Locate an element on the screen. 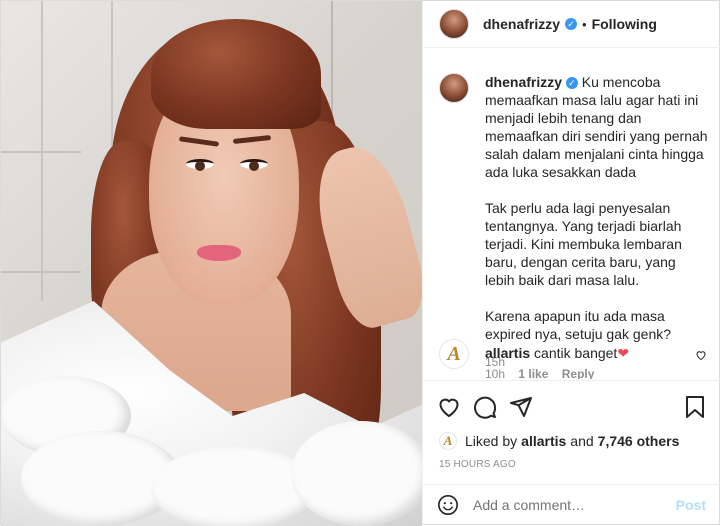  comment-body: allartis cantik banget❤ is located at coordinates (557, 353).